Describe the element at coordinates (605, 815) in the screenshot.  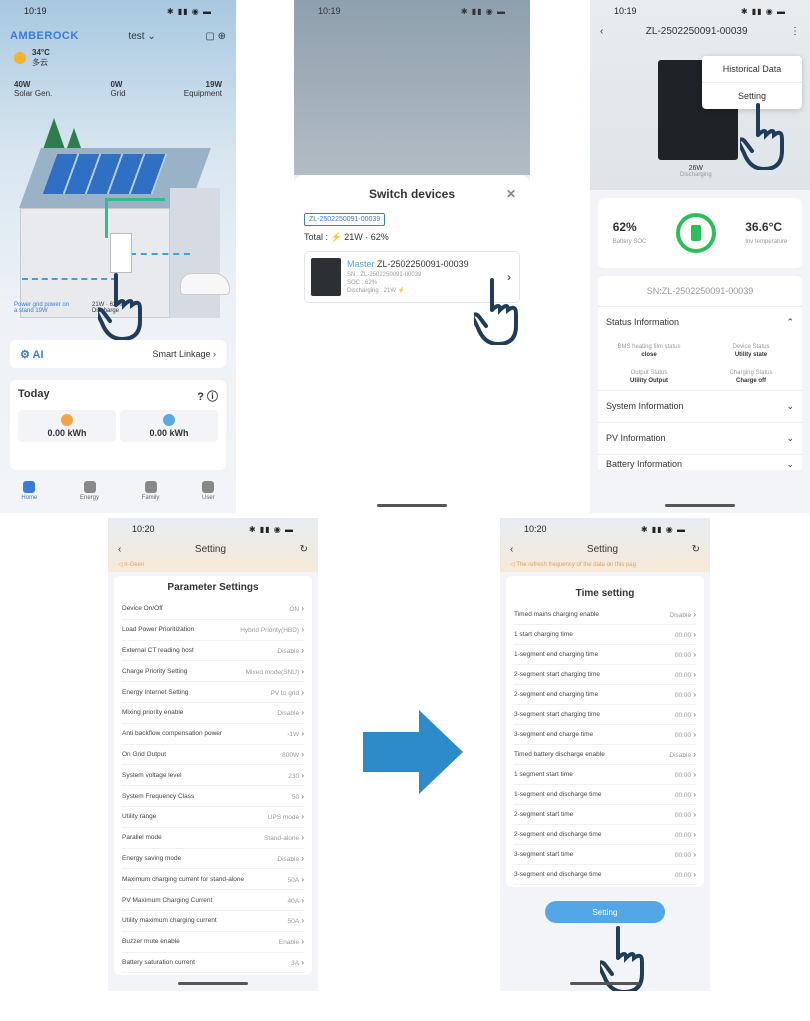
I see `setting-row: 2-segment start time 00:00` at that location.